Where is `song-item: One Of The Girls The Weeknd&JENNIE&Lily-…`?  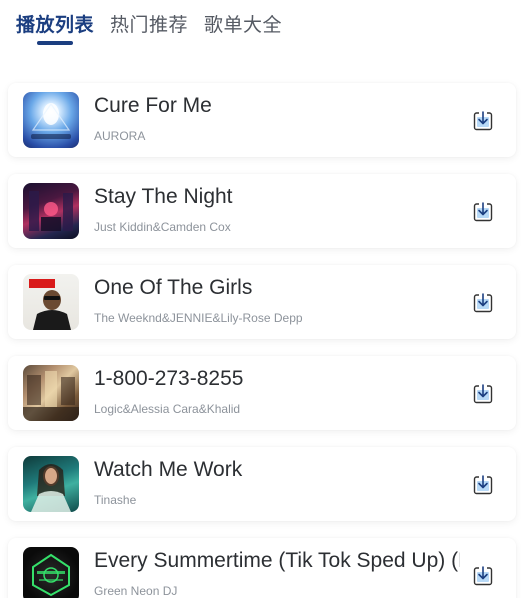
song-item: One Of The Girls The Weeknd&JENNIE&Lily-… is located at coordinates (262, 302).